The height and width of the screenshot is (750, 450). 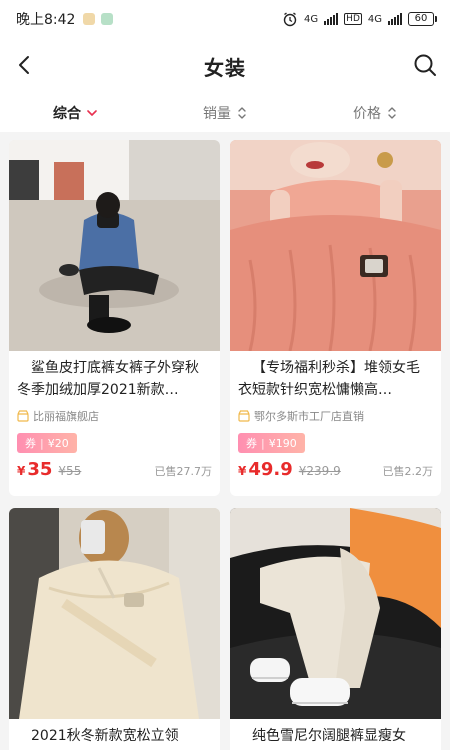 I want to click on price-row: ¥35 ¥55 已售27.7万, so click(x=114, y=466).